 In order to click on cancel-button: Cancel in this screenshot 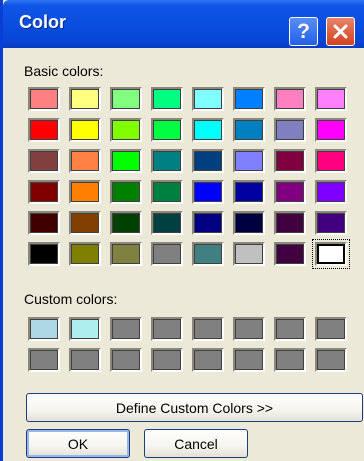, I will do `click(196, 443)`.